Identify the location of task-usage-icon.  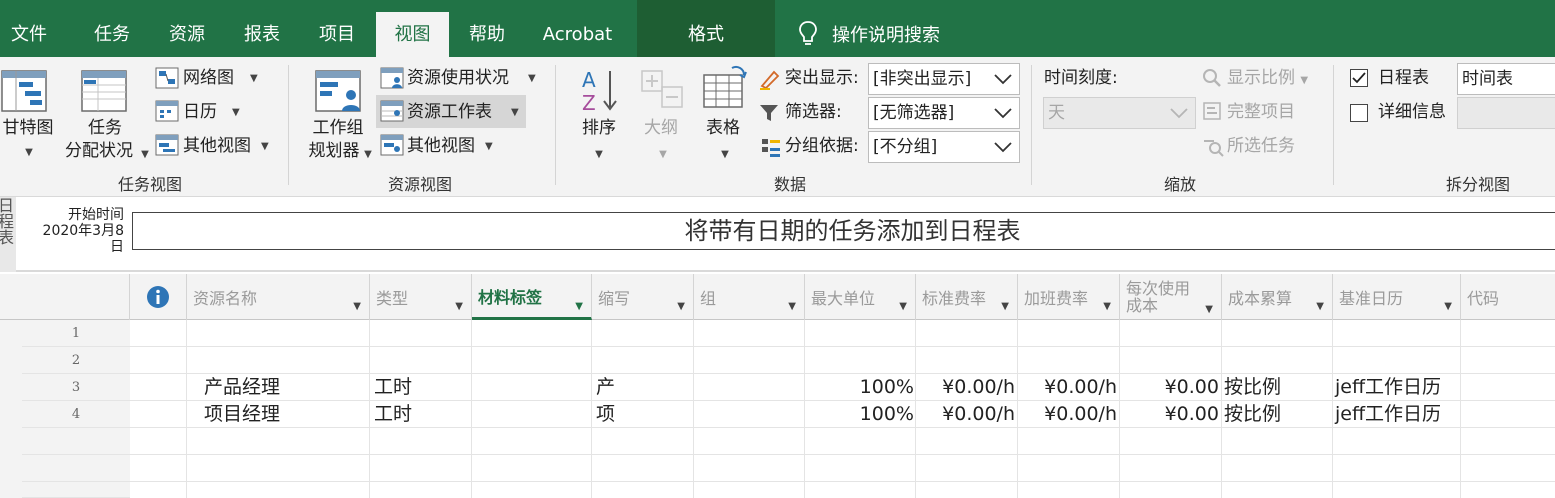
(104, 91).